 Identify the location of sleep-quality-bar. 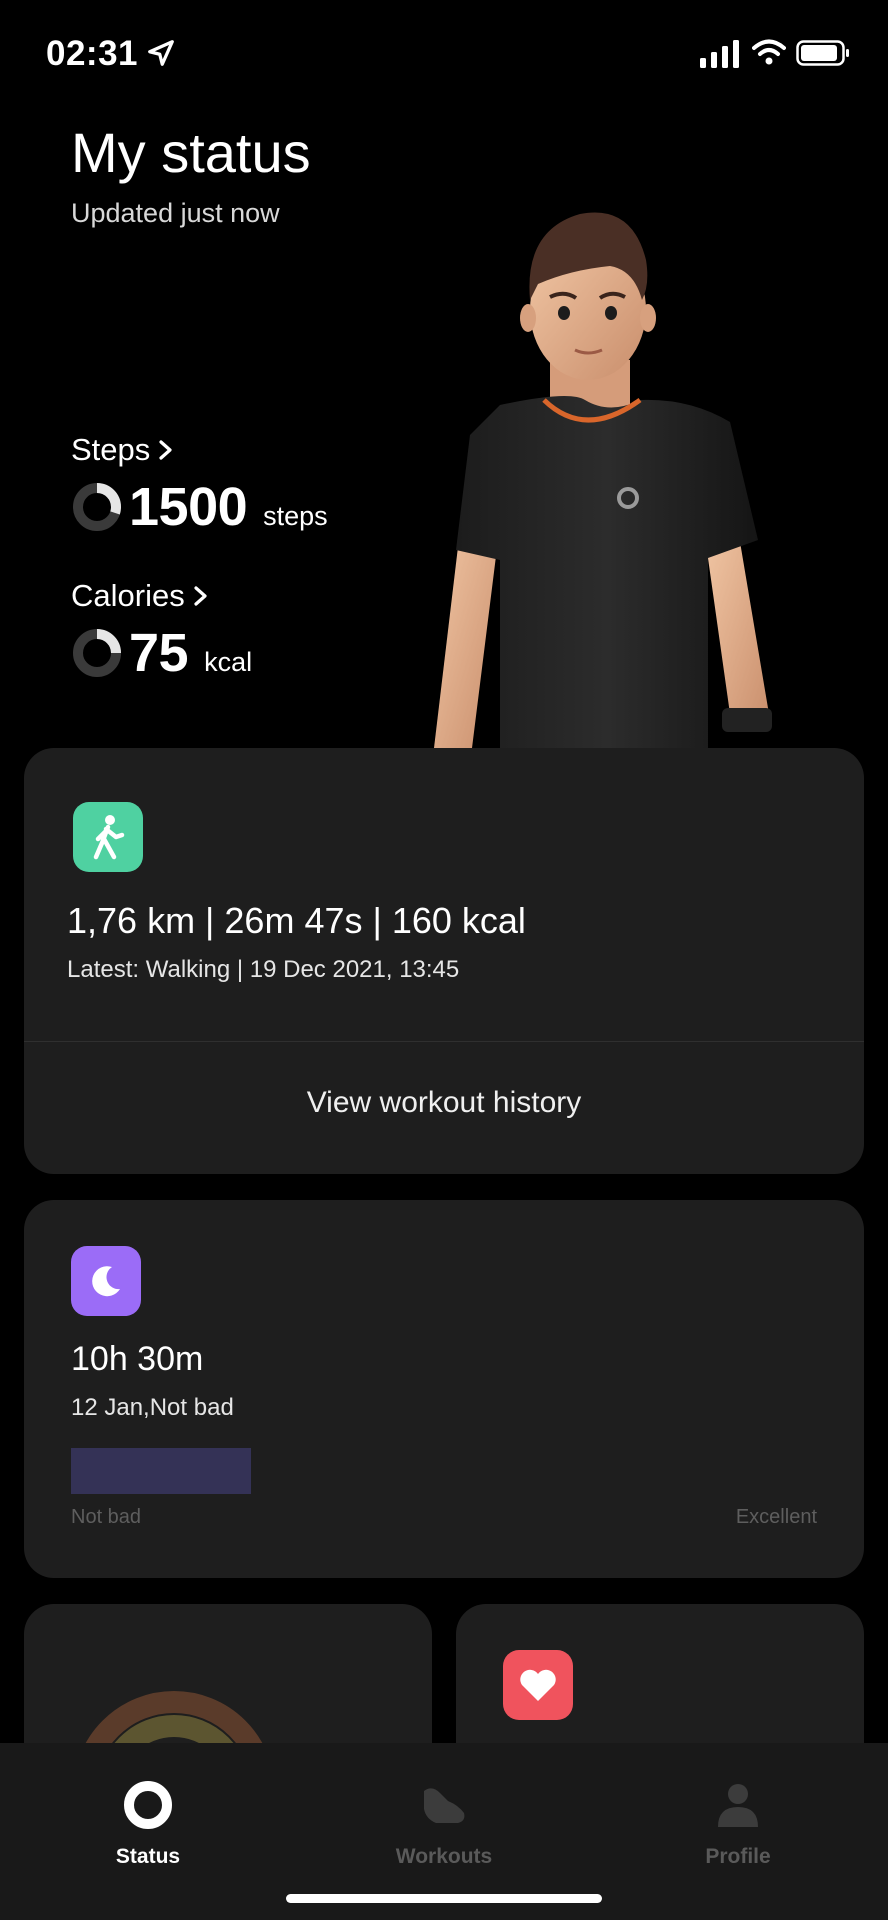
(161, 1471).